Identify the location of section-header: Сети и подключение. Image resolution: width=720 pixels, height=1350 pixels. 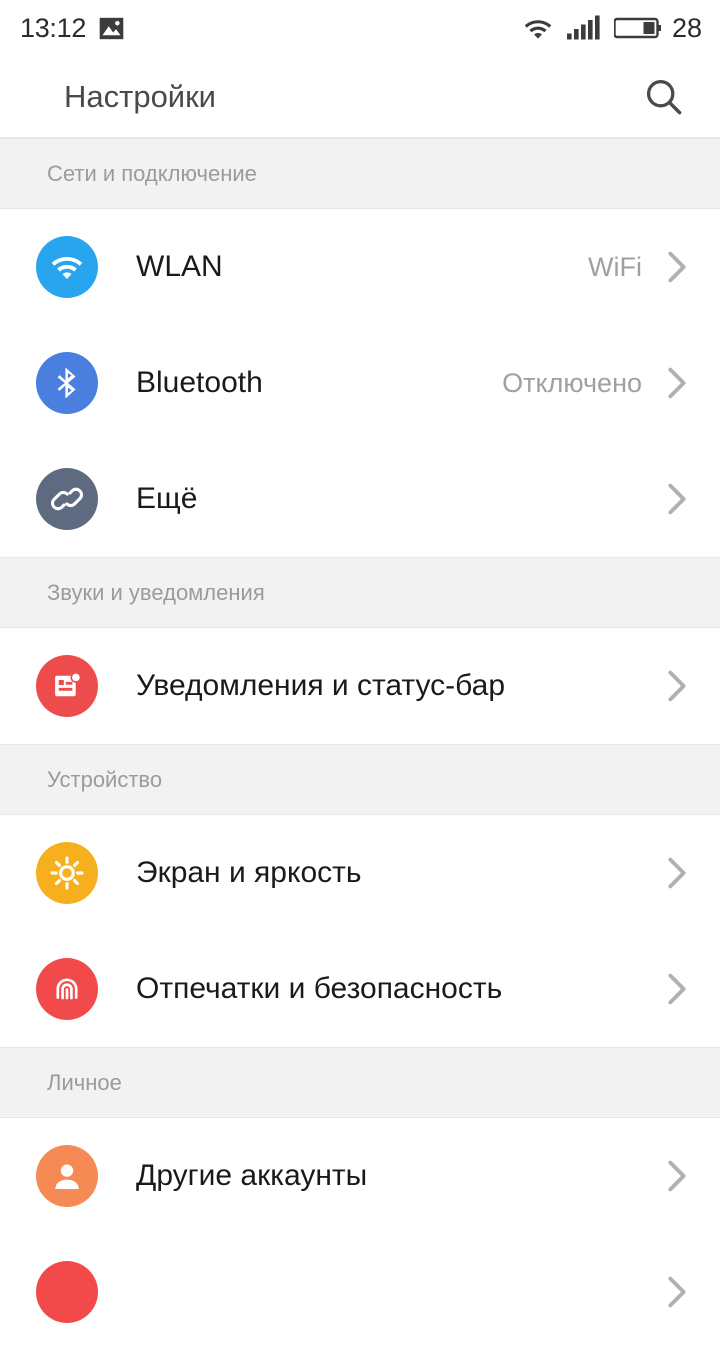
(360, 173).